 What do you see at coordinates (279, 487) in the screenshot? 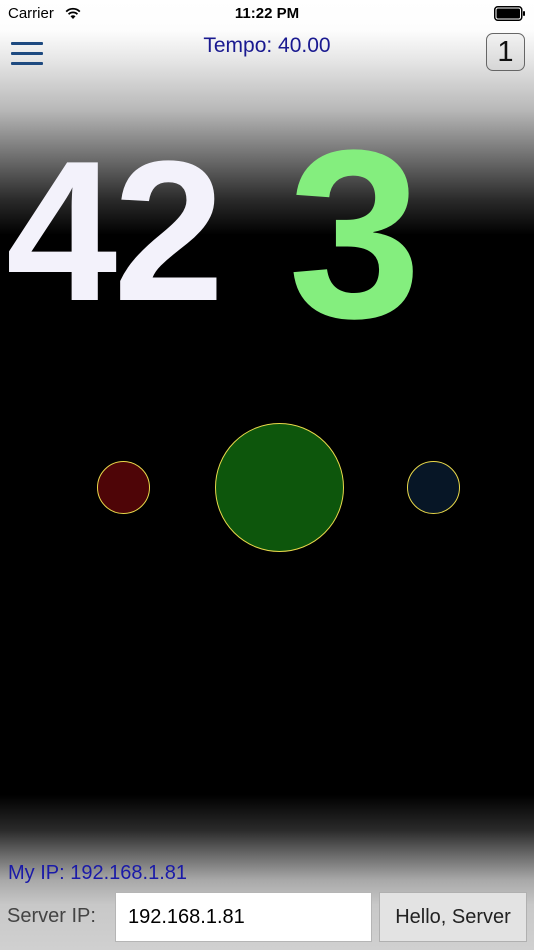
I see `indicator-light-center` at bounding box center [279, 487].